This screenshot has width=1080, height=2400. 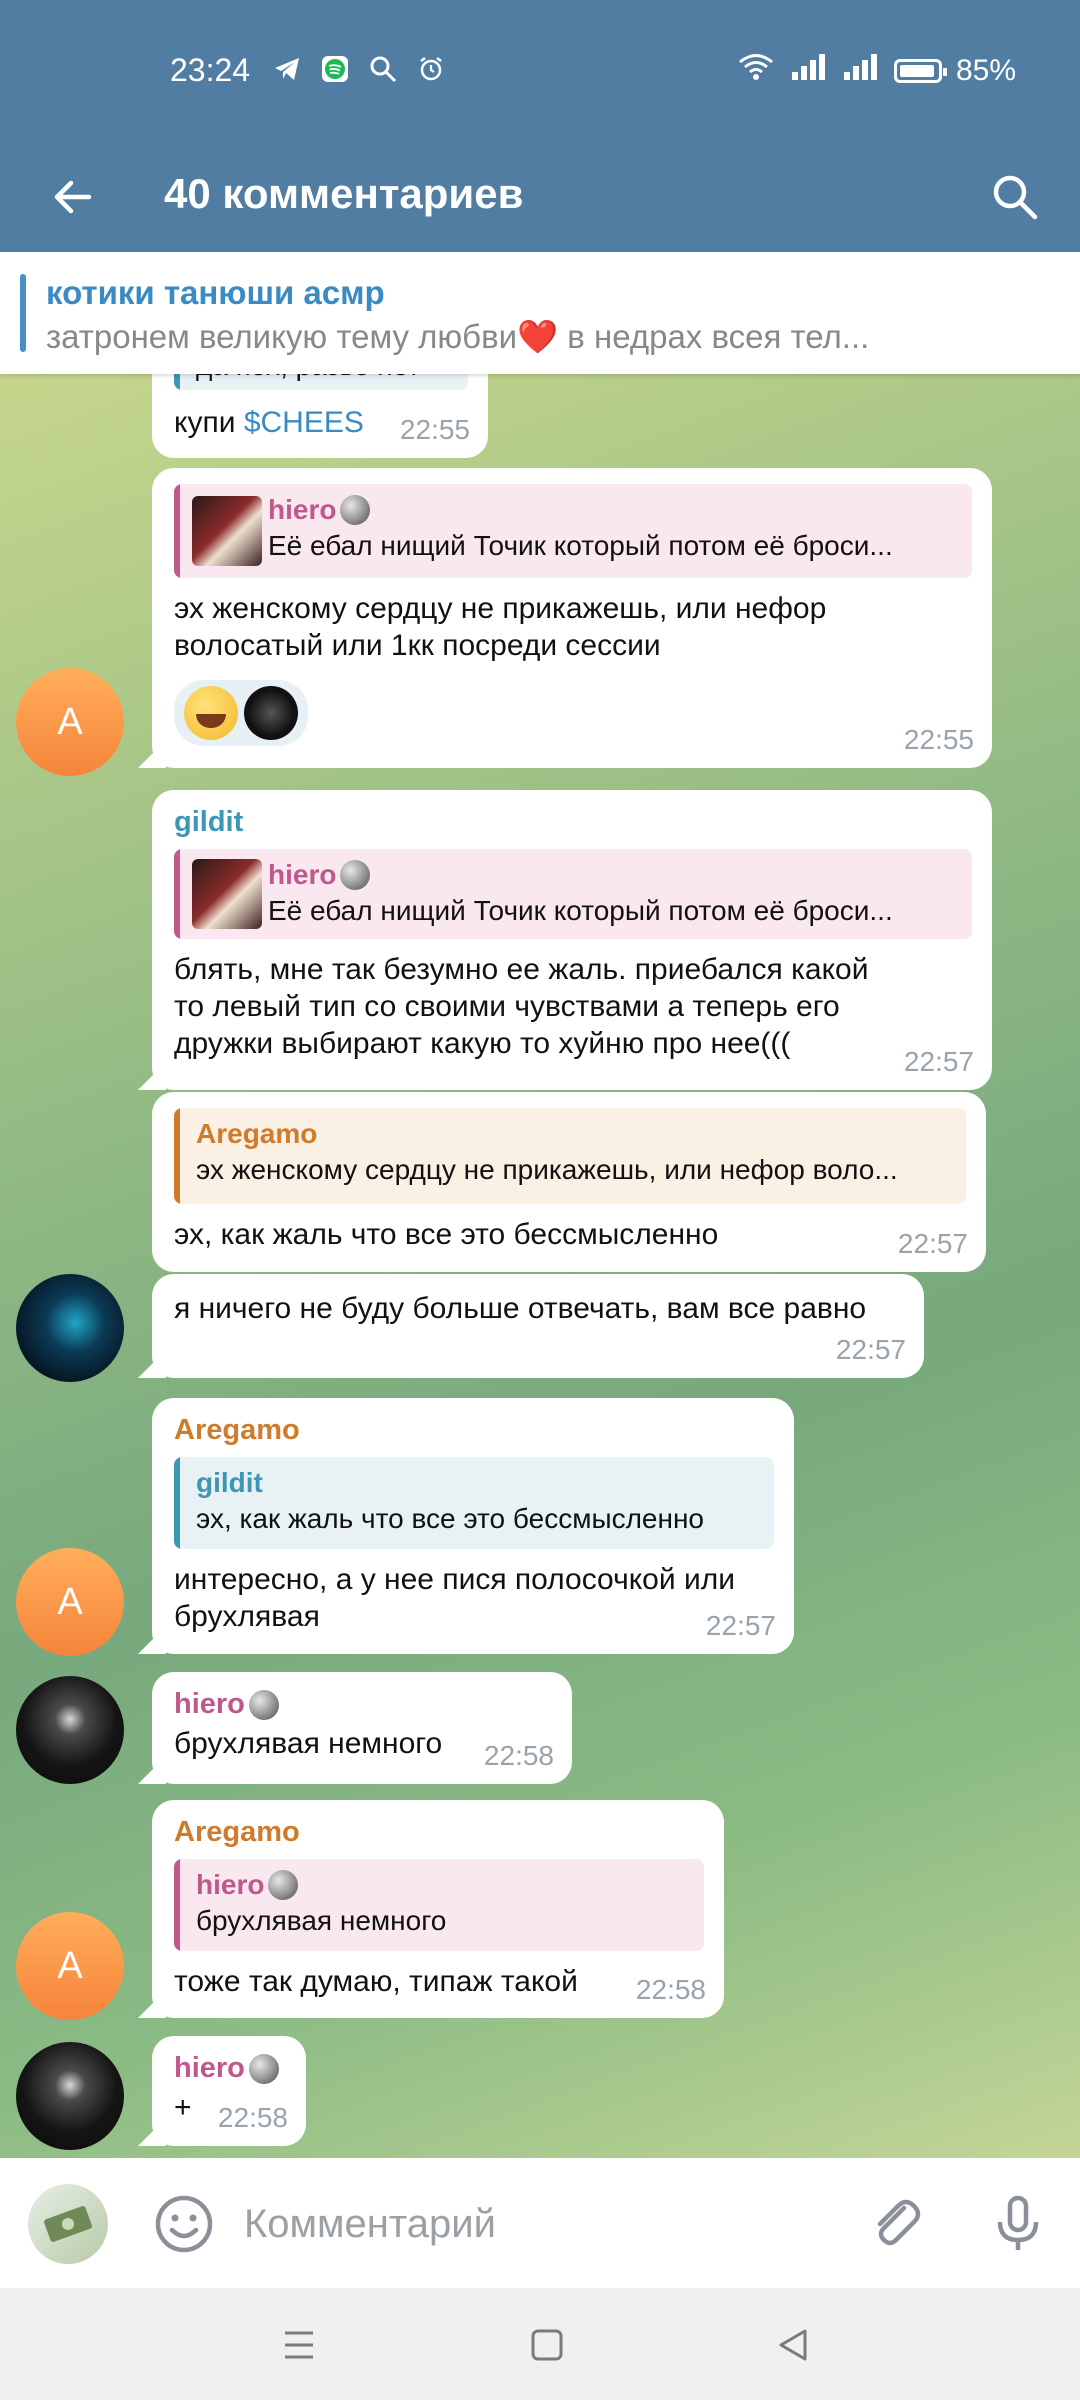 What do you see at coordinates (446, 1234) in the screenshot?
I see `message-text: эх, как жаль что все это бессмысленно` at bounding box center [446, 1234].